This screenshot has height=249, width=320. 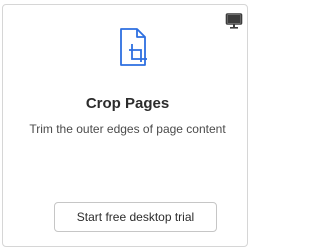 I want to click on card-title: Crop Pages, so click(x=127, y=103).